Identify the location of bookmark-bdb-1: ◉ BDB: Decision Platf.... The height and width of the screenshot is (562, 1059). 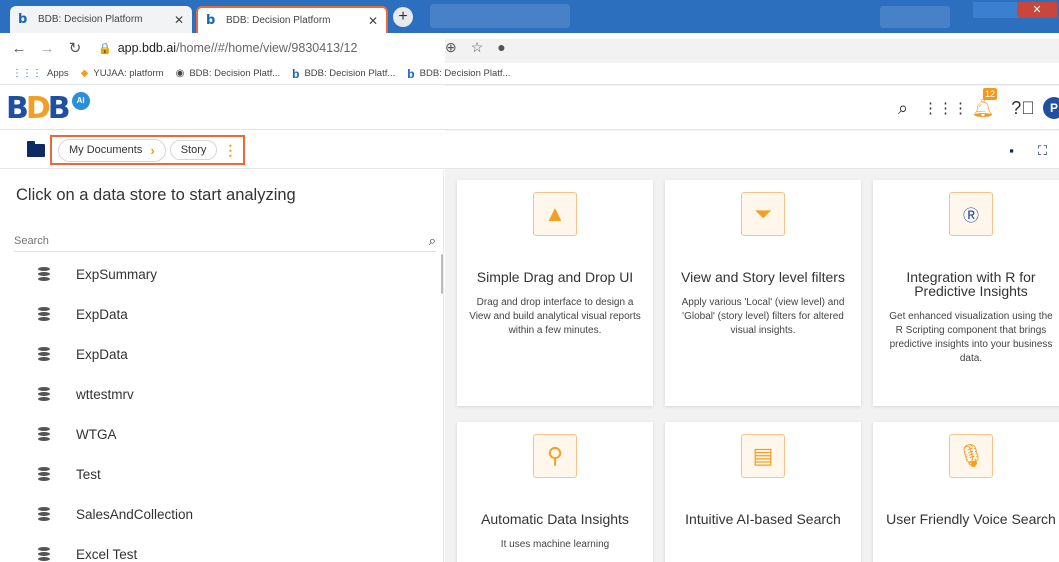
(228, 73).